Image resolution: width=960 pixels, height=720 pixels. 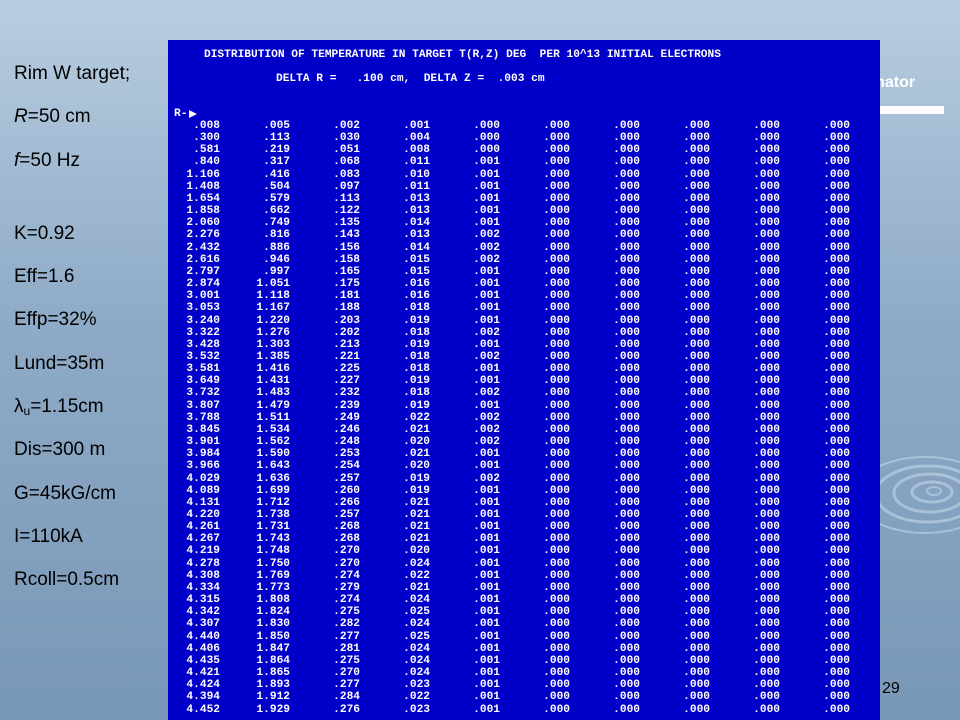 What do you see at coordinates (346, 235) in the screenshot?
I see `table-cell: .143` at bounding box center [346, 235].